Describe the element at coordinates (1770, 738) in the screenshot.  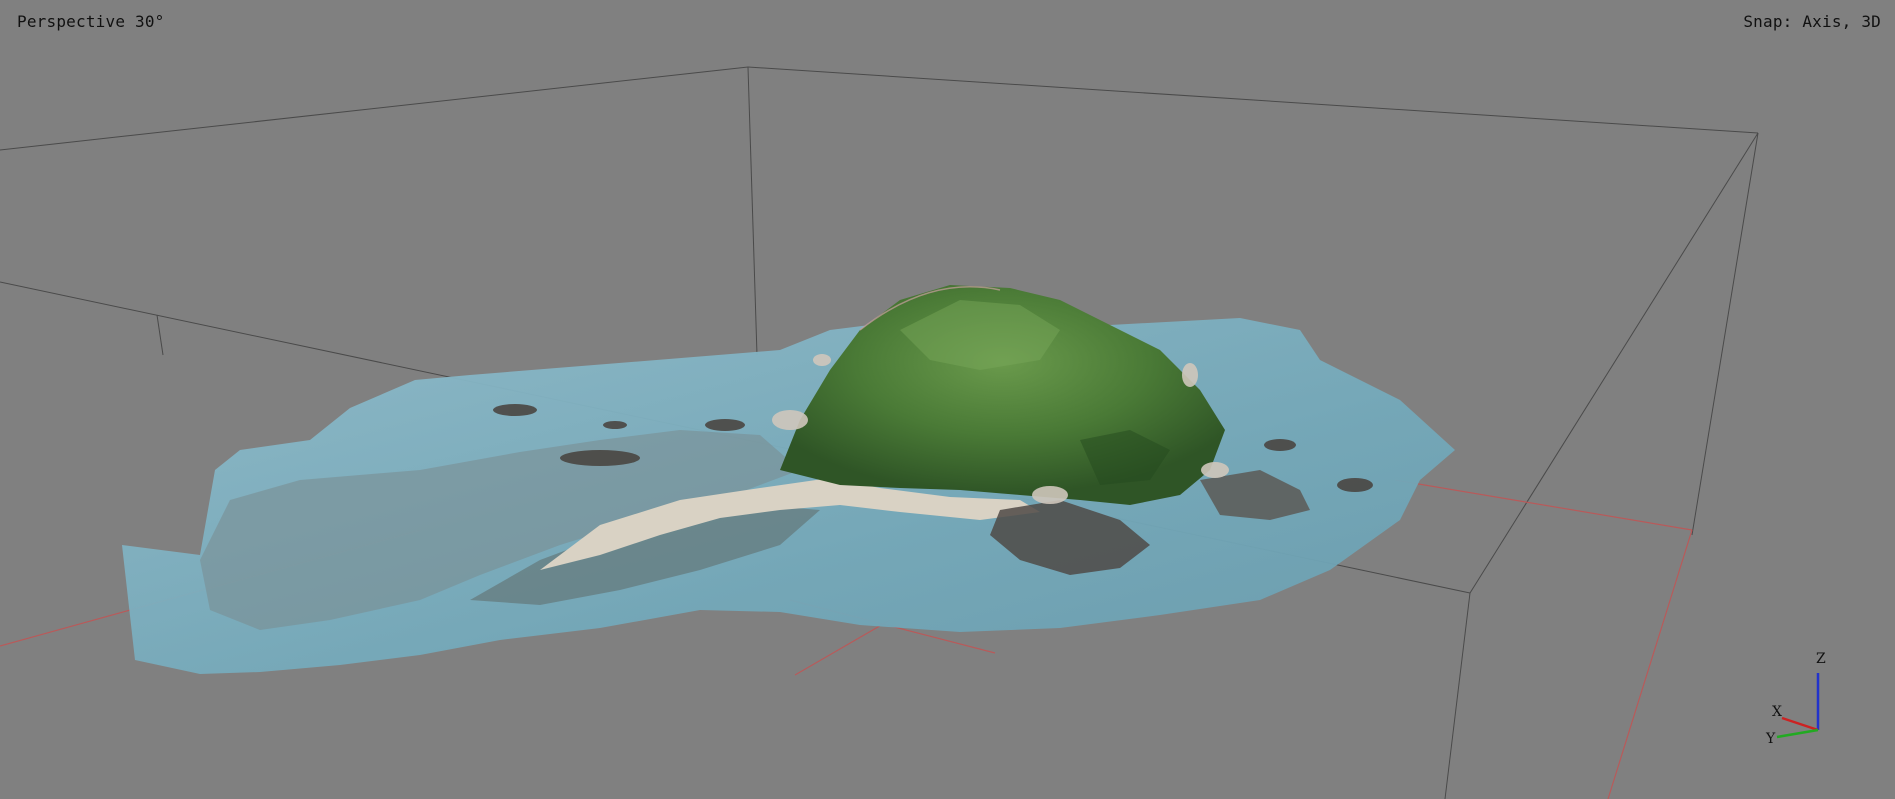
I see `y-axis-label: Y` at that location.